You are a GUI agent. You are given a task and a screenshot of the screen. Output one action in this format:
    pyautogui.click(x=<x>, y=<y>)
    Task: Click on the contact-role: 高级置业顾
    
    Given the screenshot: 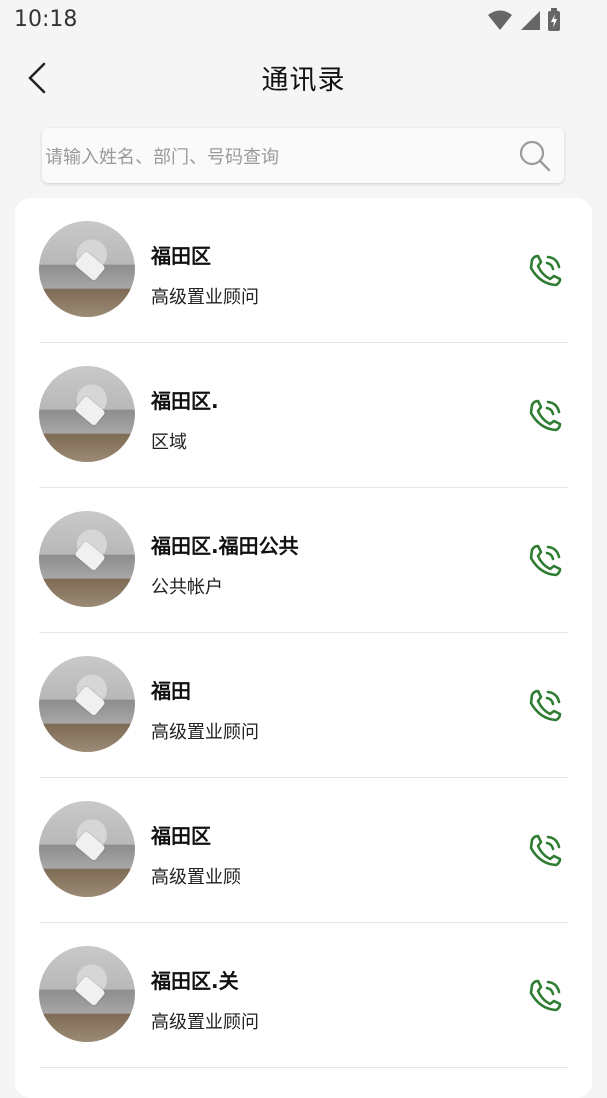 What is the action you would take?
    pyautogui.click(x=196, y=877)
    